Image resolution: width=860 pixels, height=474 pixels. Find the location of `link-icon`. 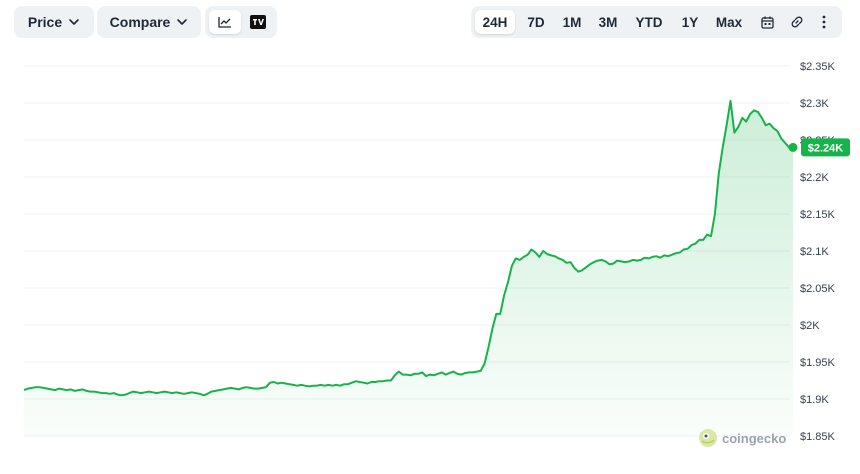

link-icon is located at coordinates (797, 22).